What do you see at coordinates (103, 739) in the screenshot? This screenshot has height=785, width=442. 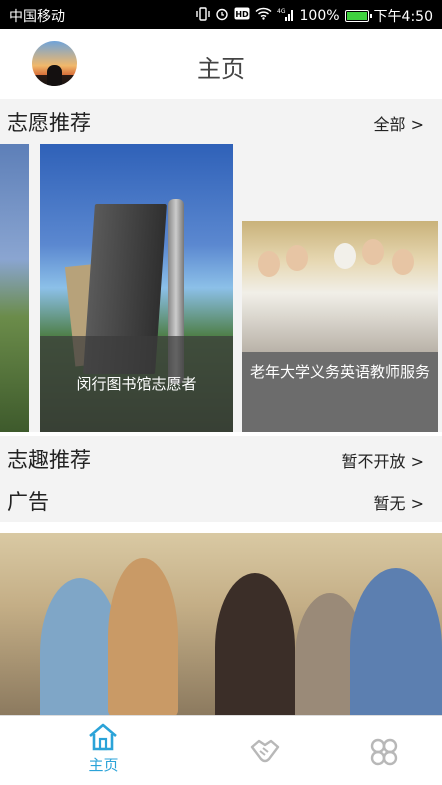 I see `home-icon` at bounding box center [103, 739].